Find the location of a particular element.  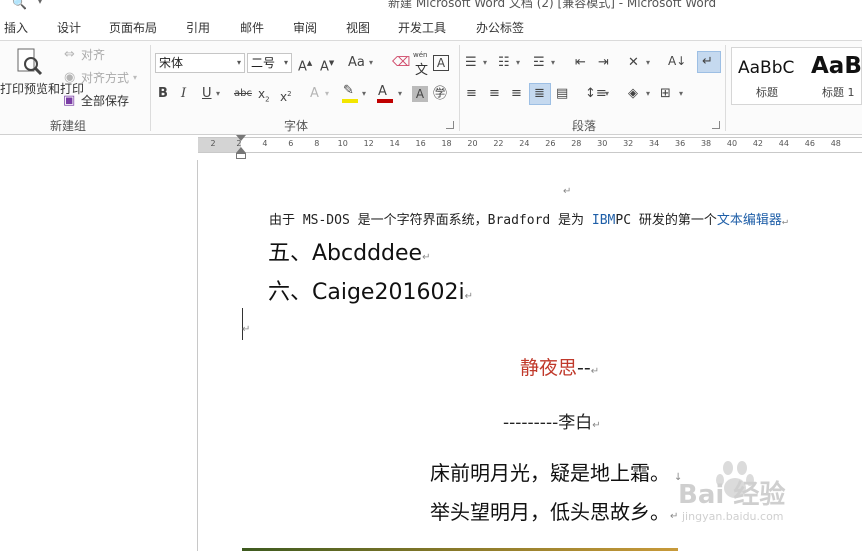

print-preview-button: 打印预览和打印 is located at coordinates (42, 78).